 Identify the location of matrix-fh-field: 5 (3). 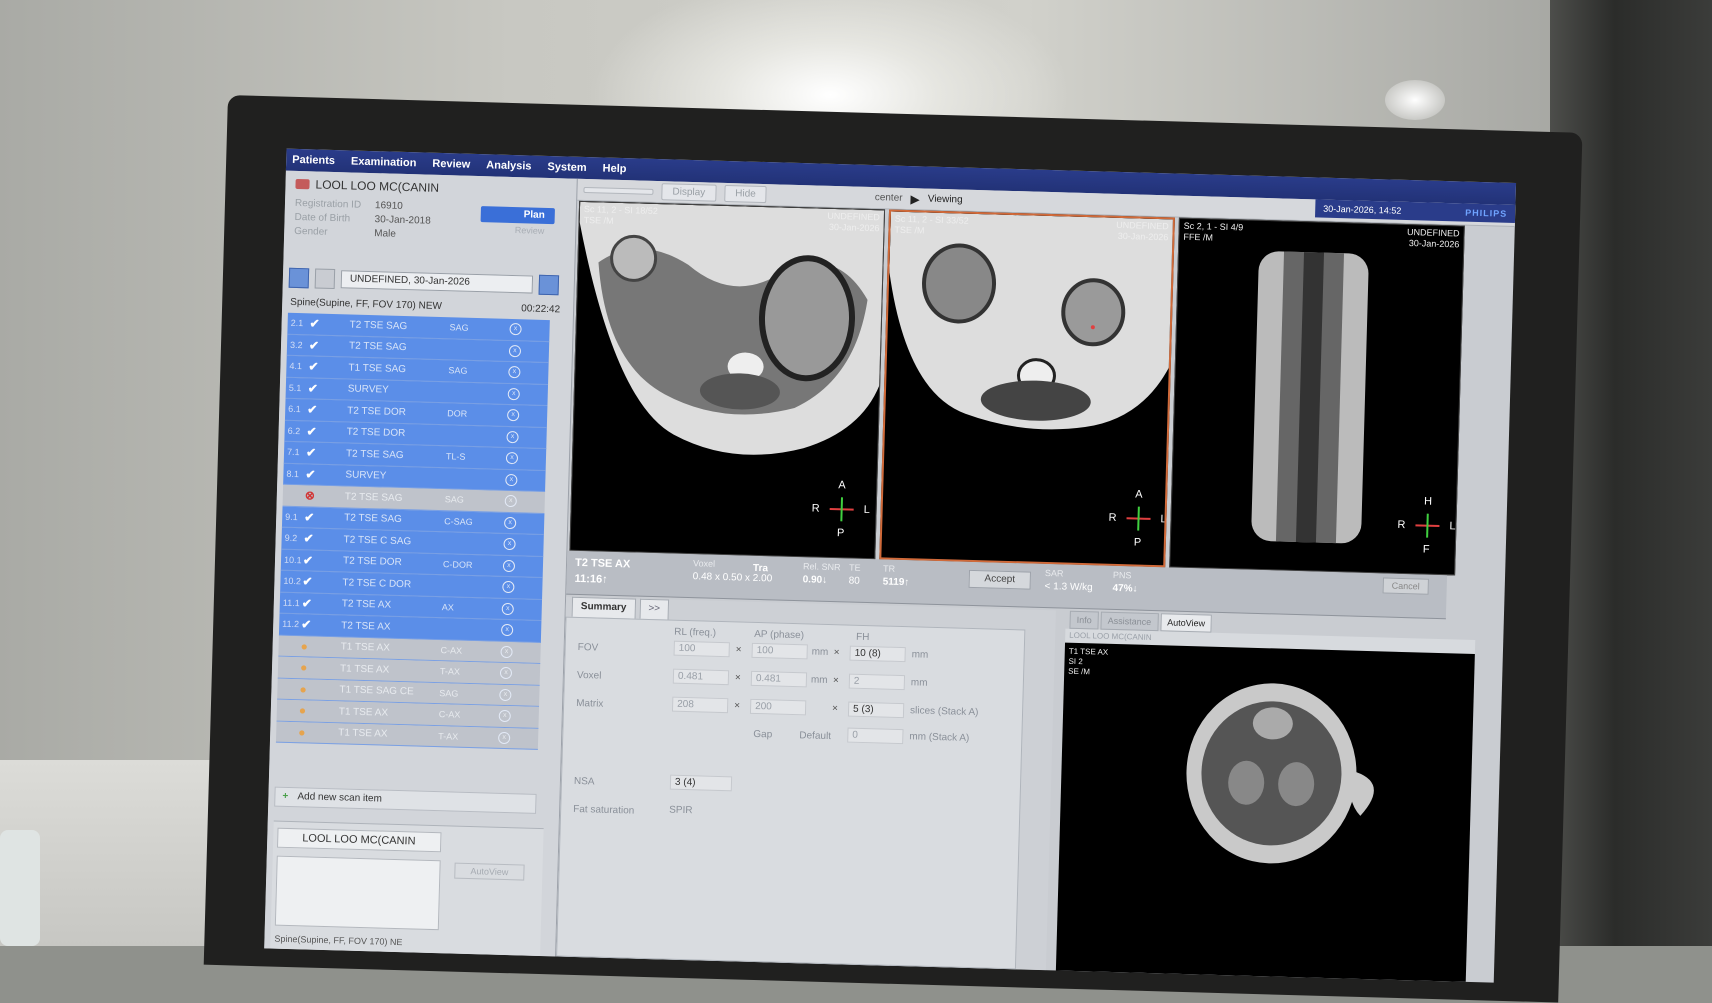
(876, 710).